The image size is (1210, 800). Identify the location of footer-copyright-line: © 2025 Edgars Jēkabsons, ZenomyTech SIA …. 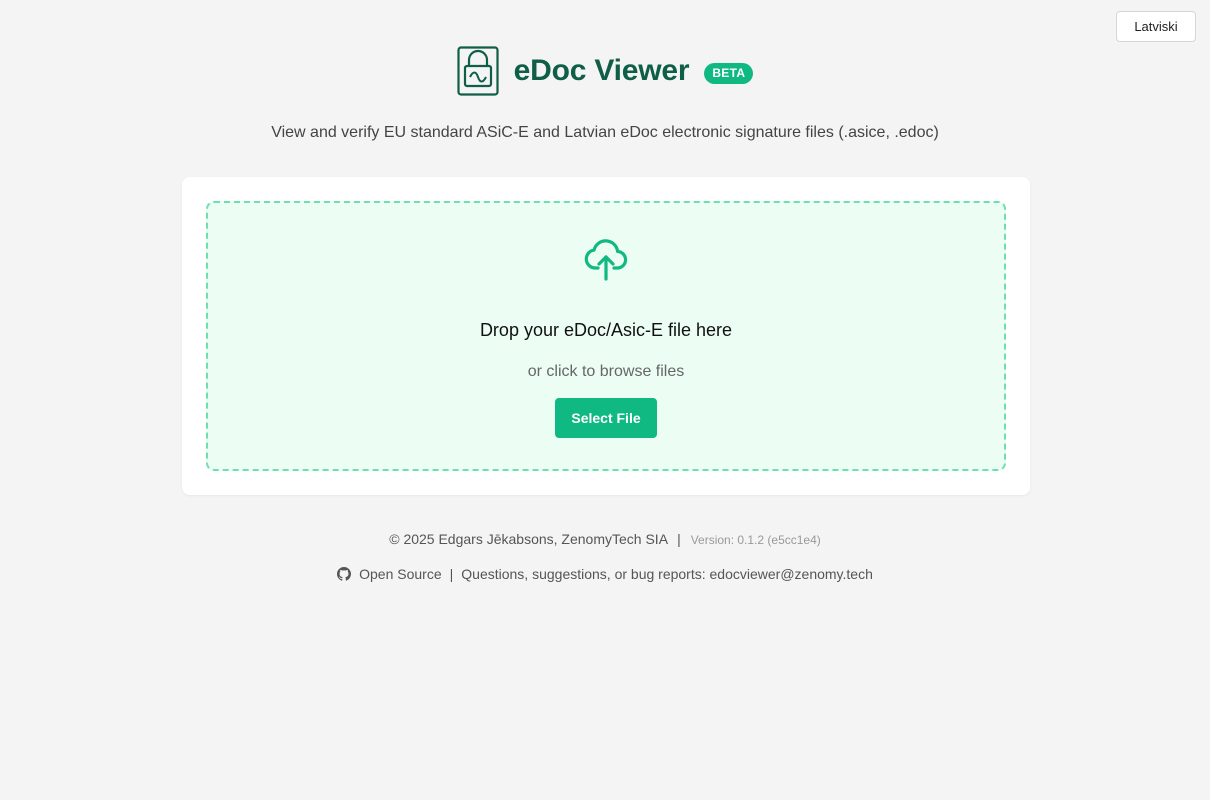
(605, 539).